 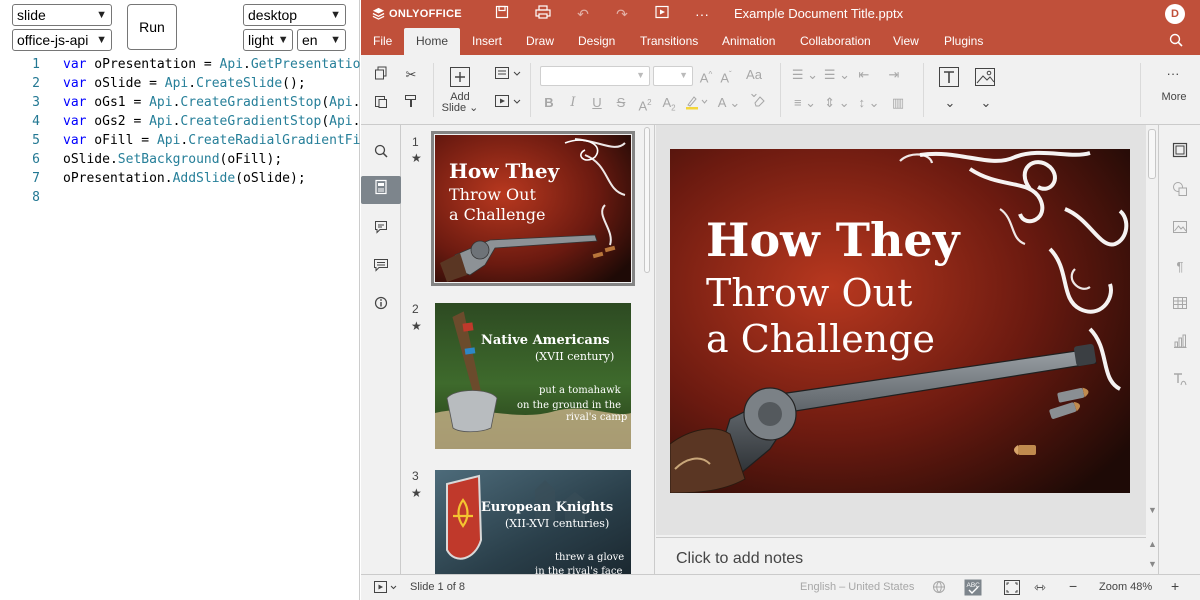 What do you see at coordinates (381, 305) in the screenshot?
I see `info-icon` at bounding box center [381, 305].